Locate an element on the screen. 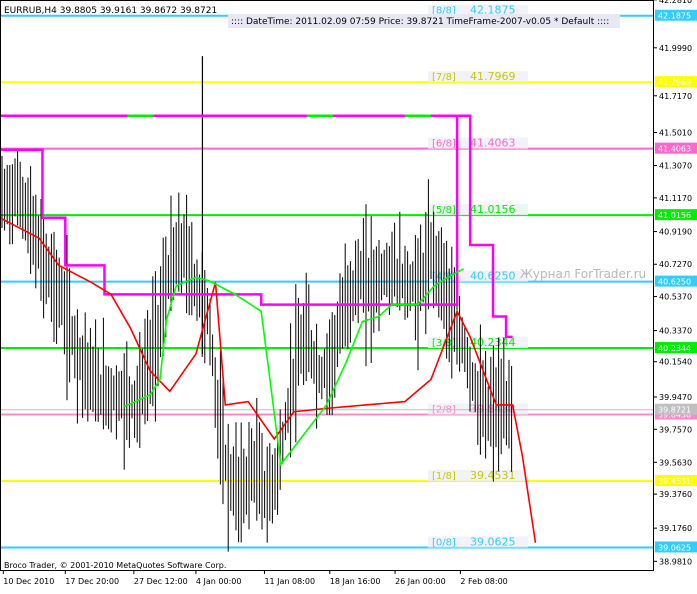 The height and width of the screenshot is (594, 697). level-label: [5/8] is located at coordinates (444, 210).